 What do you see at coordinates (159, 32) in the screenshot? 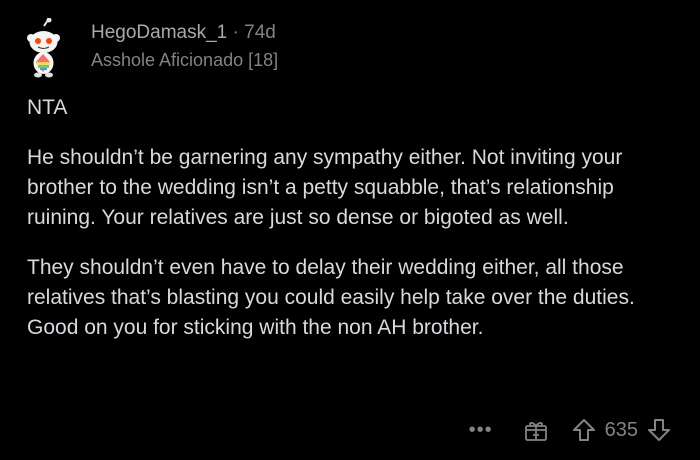
I see `author-username: HegoDamask_1` at bounding box center [159, 32].